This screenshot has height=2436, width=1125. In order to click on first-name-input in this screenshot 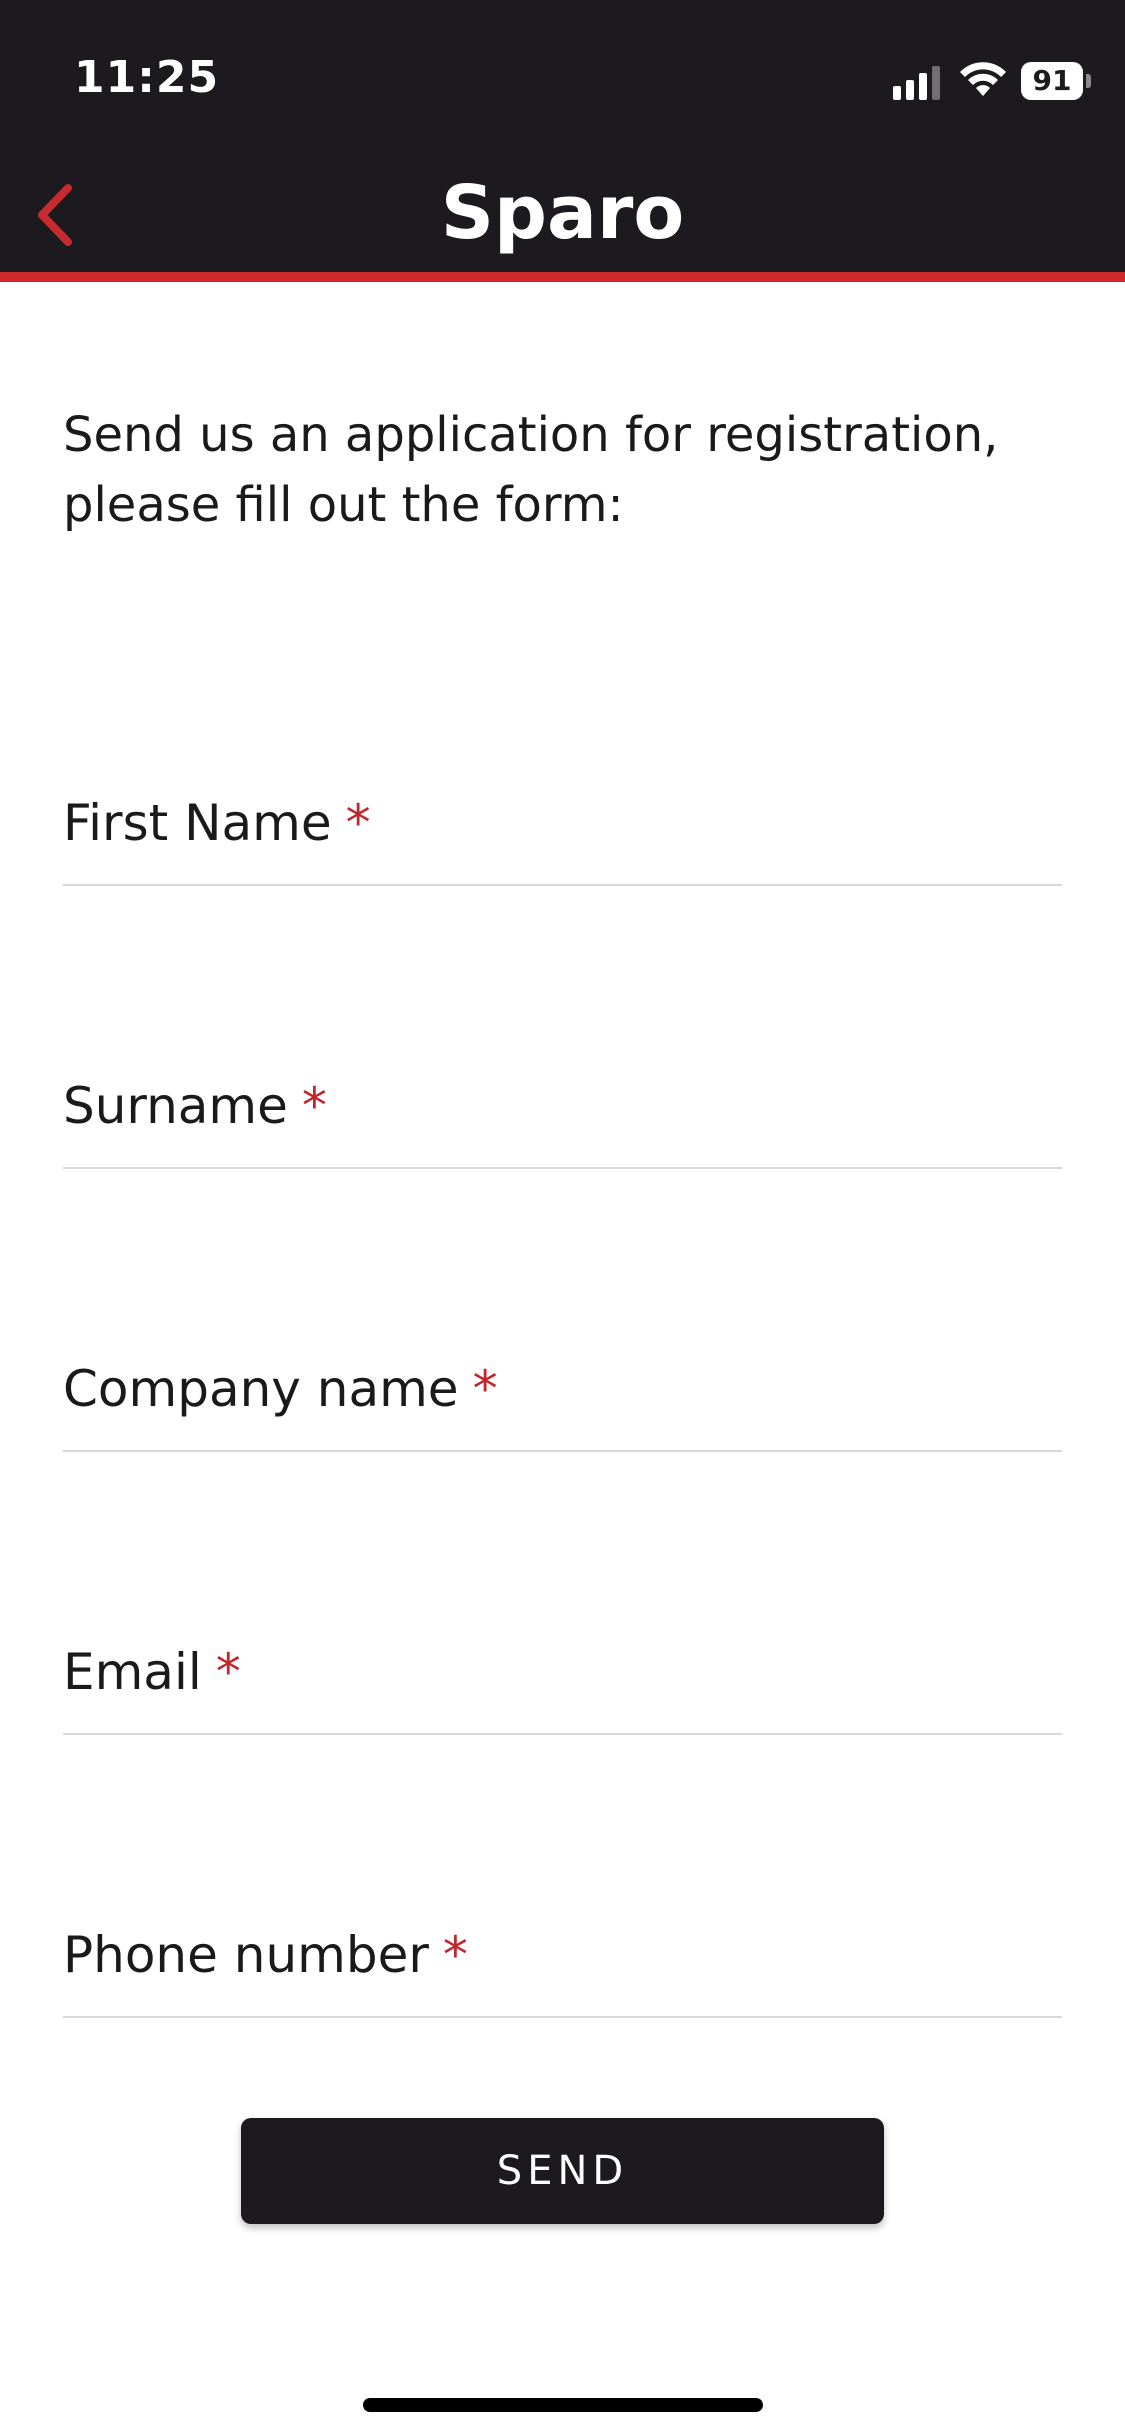, I will do `click(564, 835)`.